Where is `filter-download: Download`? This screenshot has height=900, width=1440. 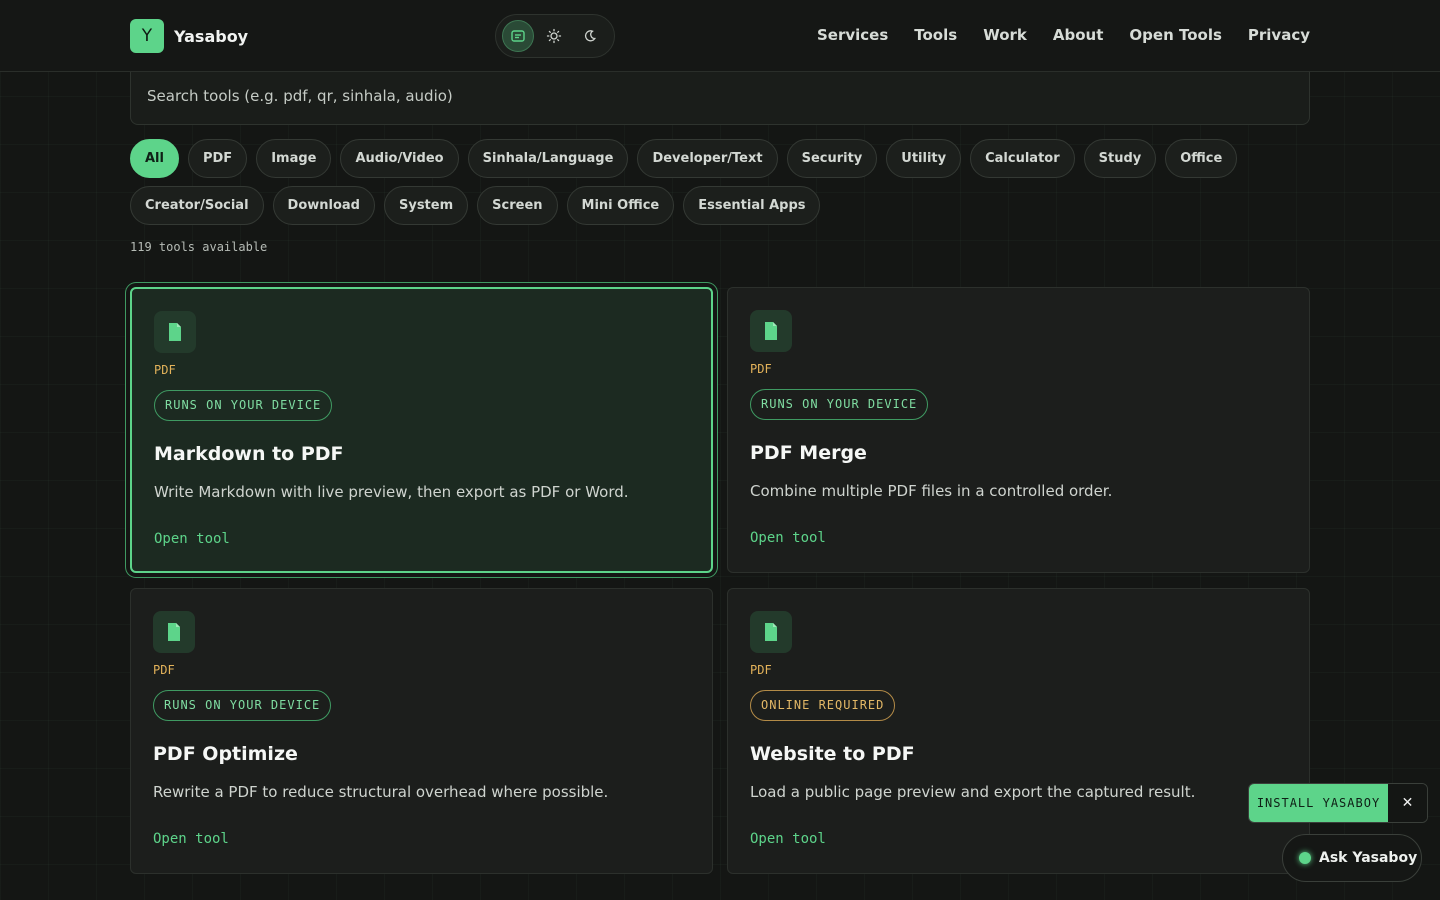 filter-download: Download is located at coordinates (323, 205).